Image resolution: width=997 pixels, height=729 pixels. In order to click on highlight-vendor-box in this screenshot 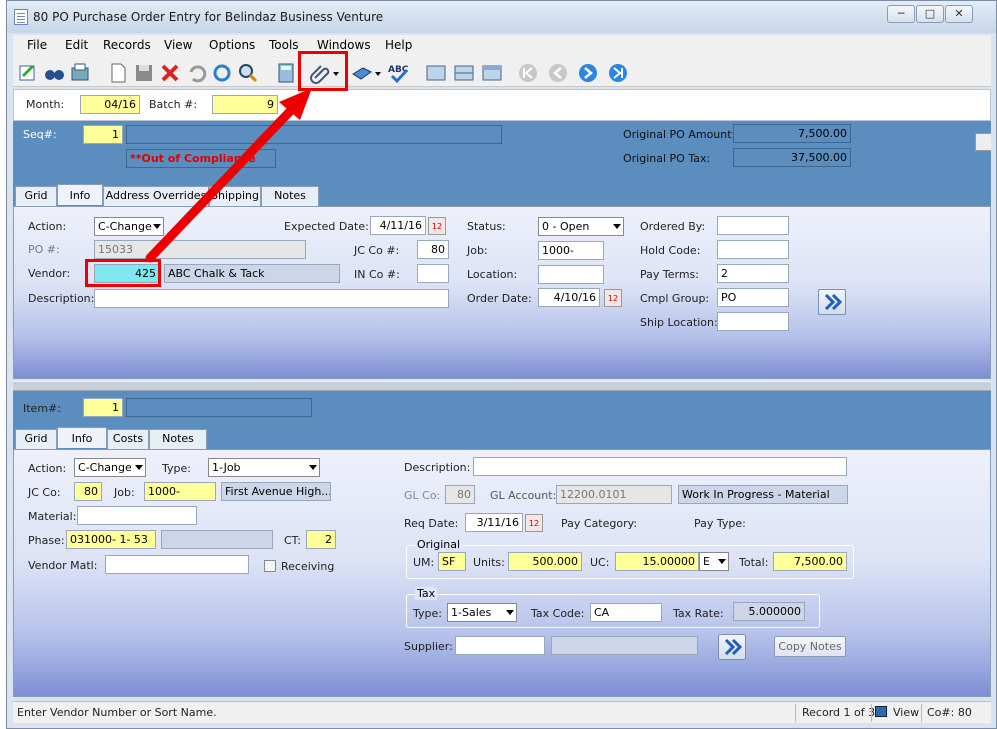, I will do `click(123, 273)`.